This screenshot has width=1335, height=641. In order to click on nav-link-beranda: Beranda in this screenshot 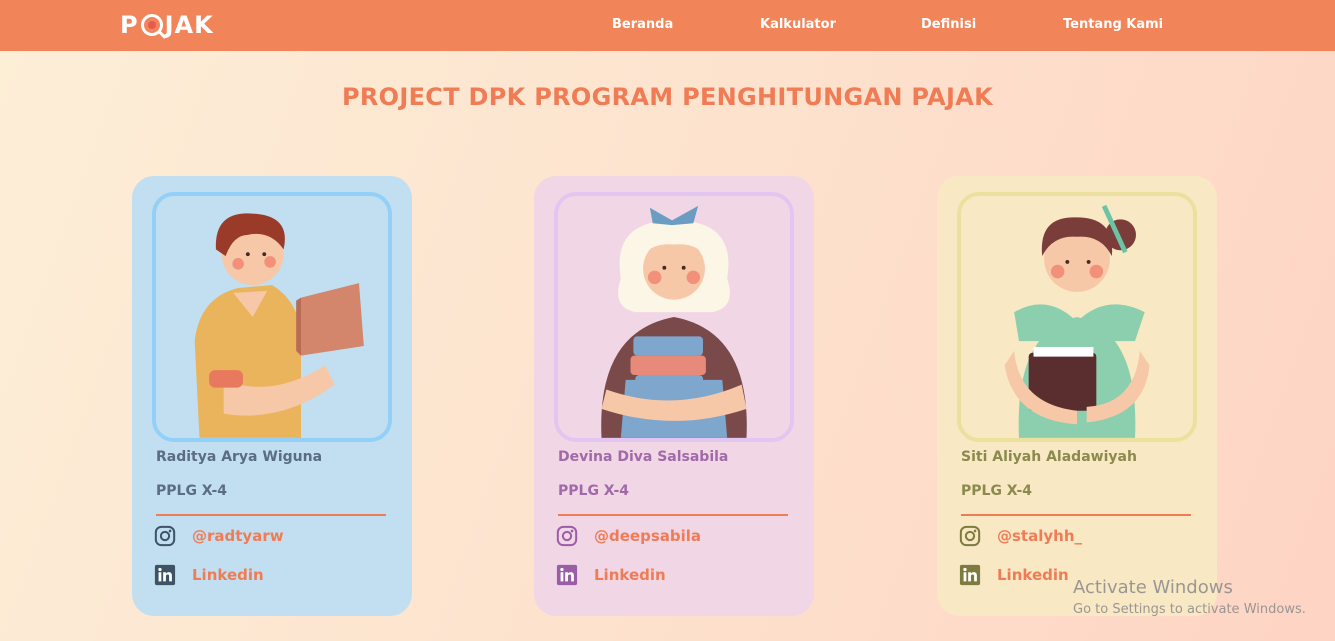, I will do `click(642, 24)`.